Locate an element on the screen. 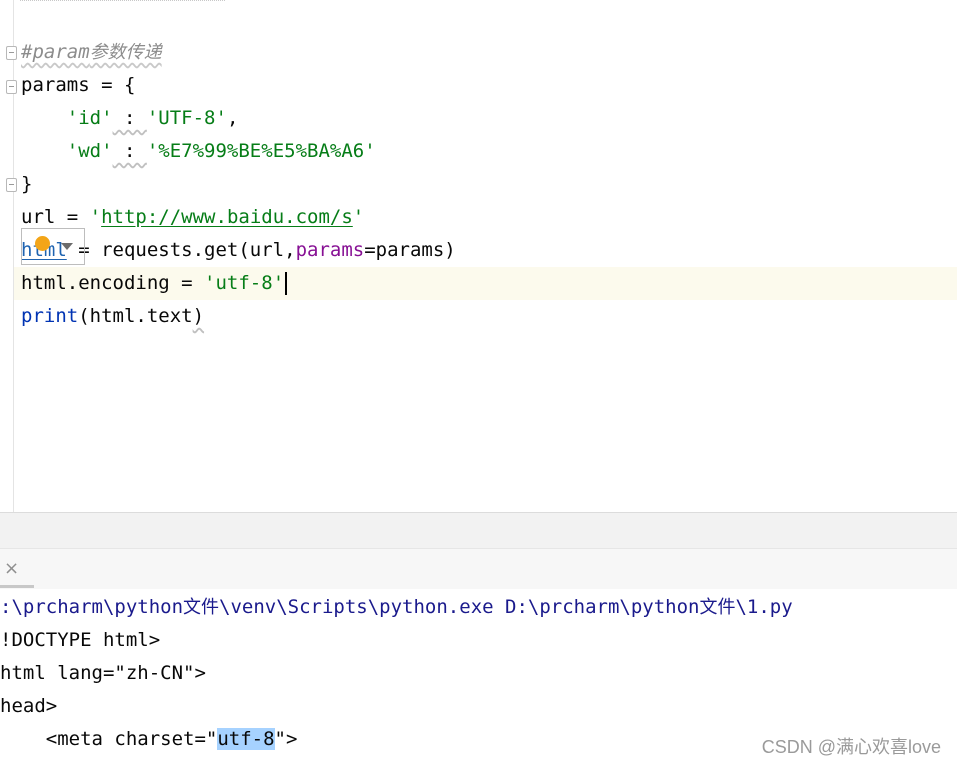 This screenshot has height=763, width=957. comma: , is located at coordinates (232, 118).